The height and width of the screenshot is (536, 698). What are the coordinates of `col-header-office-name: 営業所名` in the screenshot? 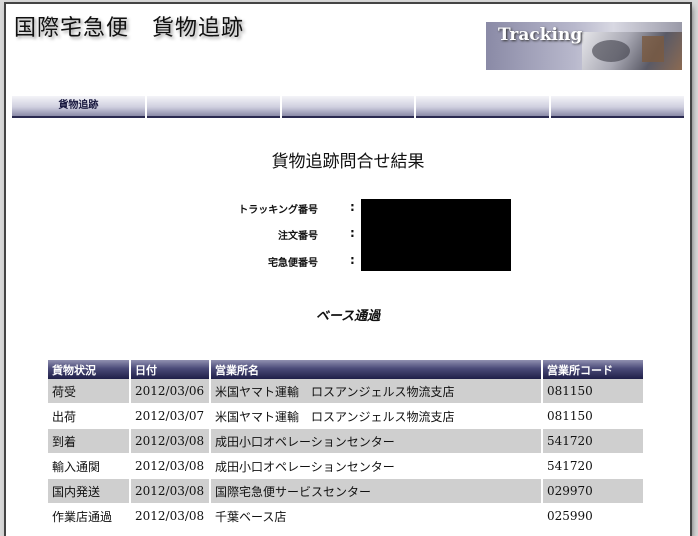 It's located at (376, 369).